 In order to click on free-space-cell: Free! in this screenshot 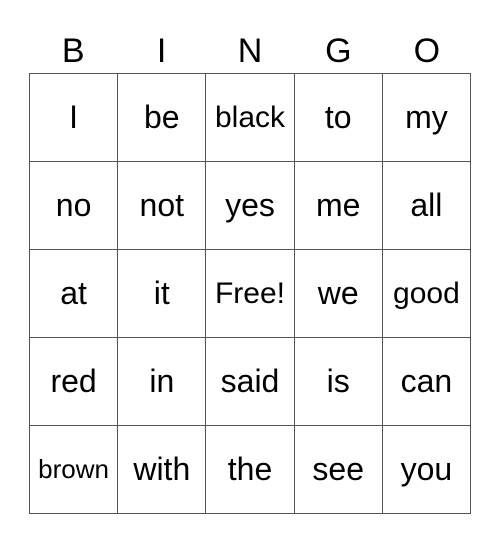, I will do `click(250, 294)`.